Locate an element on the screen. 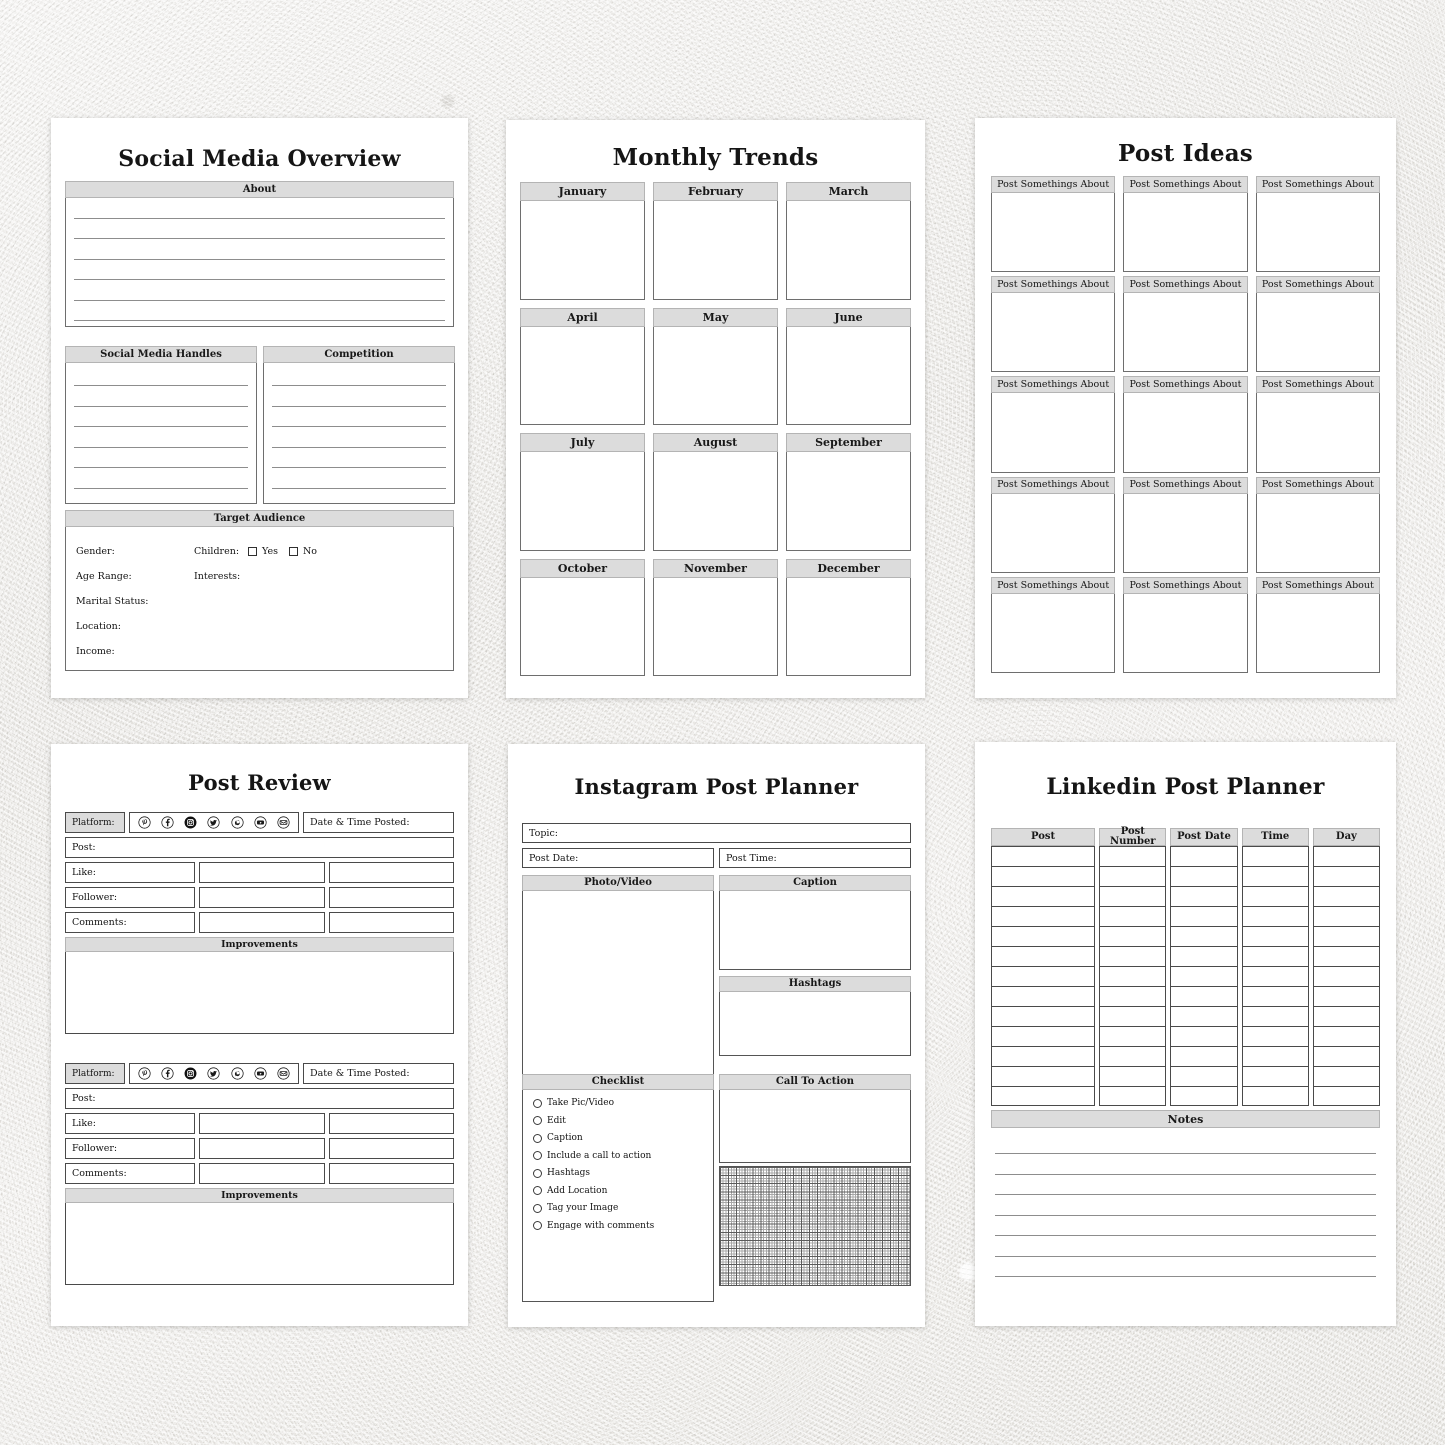 The image size is (1445, 1445). twitter-icon is located at coordinates (214, 822).